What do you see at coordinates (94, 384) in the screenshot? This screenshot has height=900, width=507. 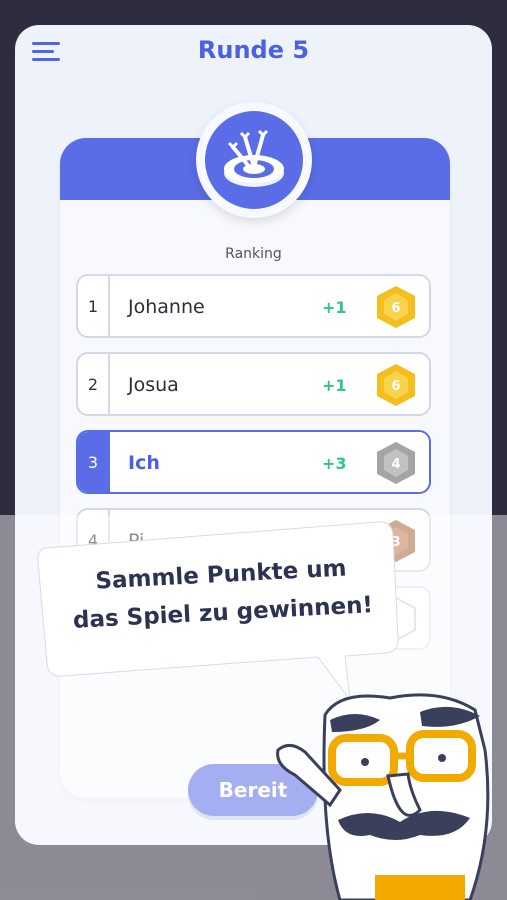 I see `rank-number: 2` at bounding box center [94, 384].